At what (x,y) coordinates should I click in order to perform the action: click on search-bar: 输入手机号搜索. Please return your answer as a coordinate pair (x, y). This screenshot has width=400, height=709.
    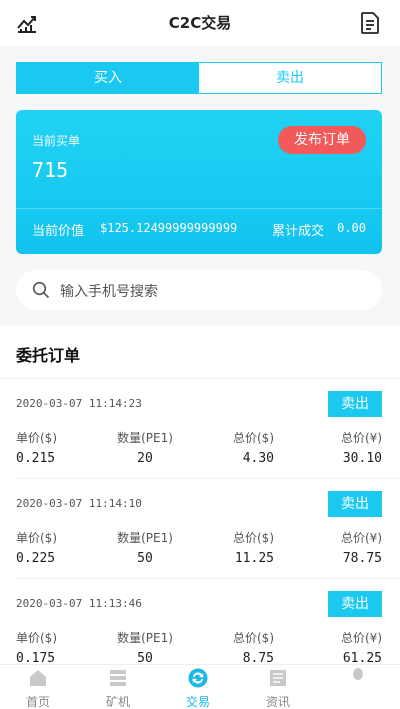
    Looking at the image, I should click on (199, 290).